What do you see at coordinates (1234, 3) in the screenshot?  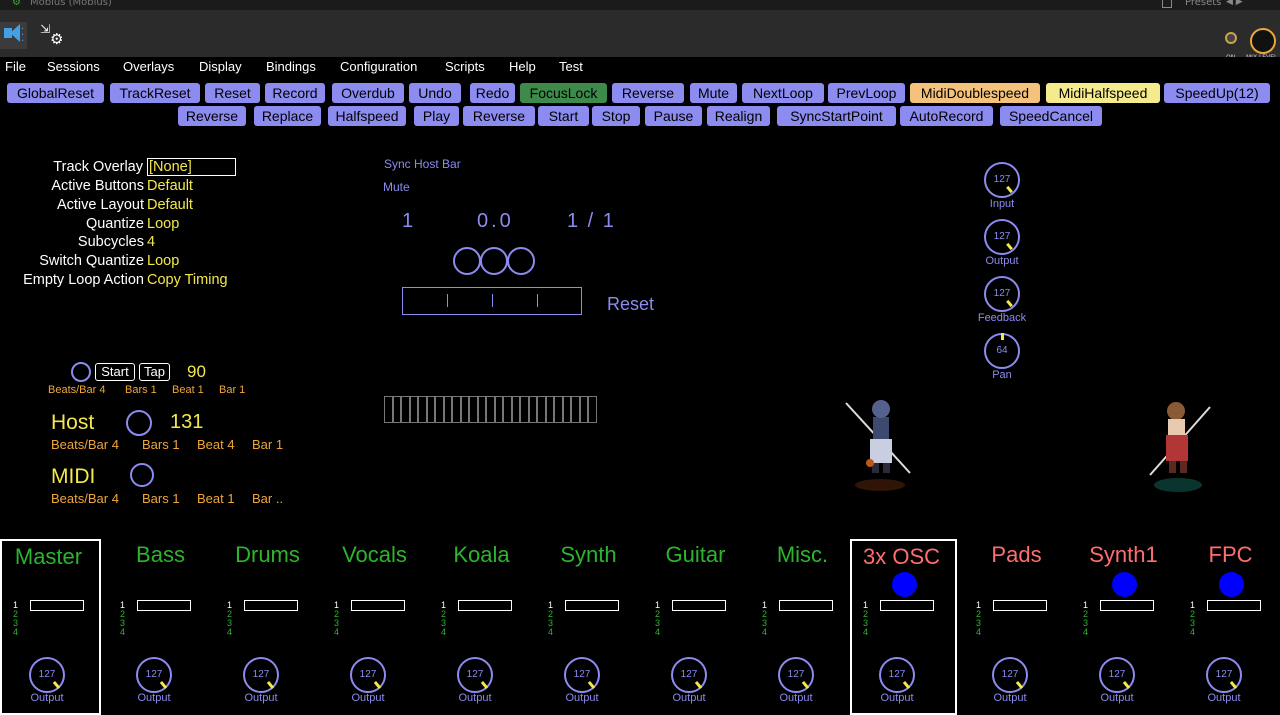 I see `preset-arrows-icon: ◀ ▶` at bounding box center [1234, 3].